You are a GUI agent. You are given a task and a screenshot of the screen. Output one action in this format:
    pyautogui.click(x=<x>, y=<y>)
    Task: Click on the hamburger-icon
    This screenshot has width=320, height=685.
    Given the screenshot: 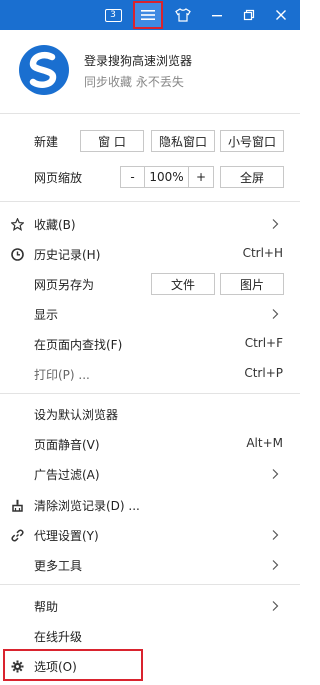 What is the action you would take?
    pyautogui.click(x=148, y=15)
    